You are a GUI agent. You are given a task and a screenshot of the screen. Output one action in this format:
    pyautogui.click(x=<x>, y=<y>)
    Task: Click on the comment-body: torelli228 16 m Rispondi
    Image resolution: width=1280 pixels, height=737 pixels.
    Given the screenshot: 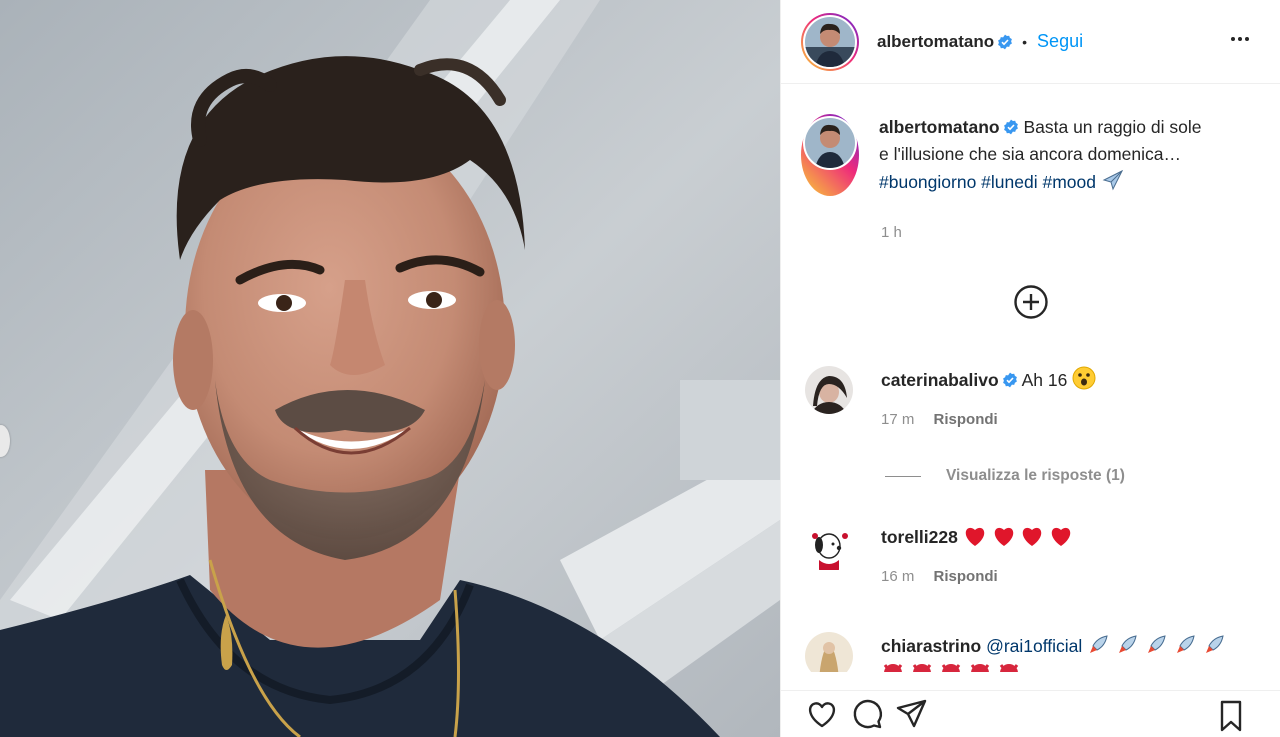 What is the action you would take?
    pyautogui.click(x=977, y=554)
    